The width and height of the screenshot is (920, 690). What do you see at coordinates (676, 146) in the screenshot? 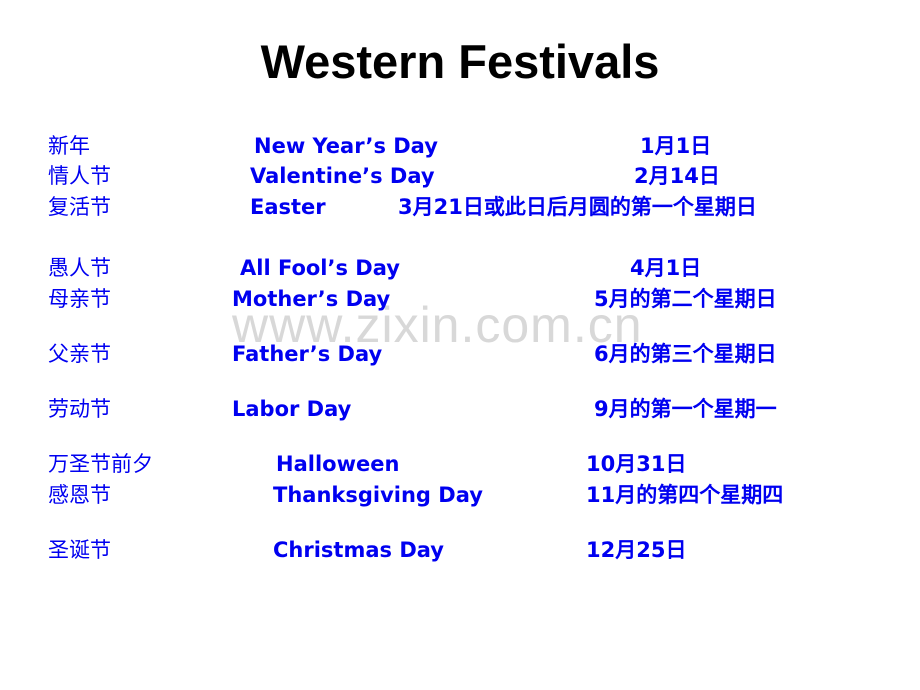
I see `festival-date: 1月1日` at bounding box center [676, 146].